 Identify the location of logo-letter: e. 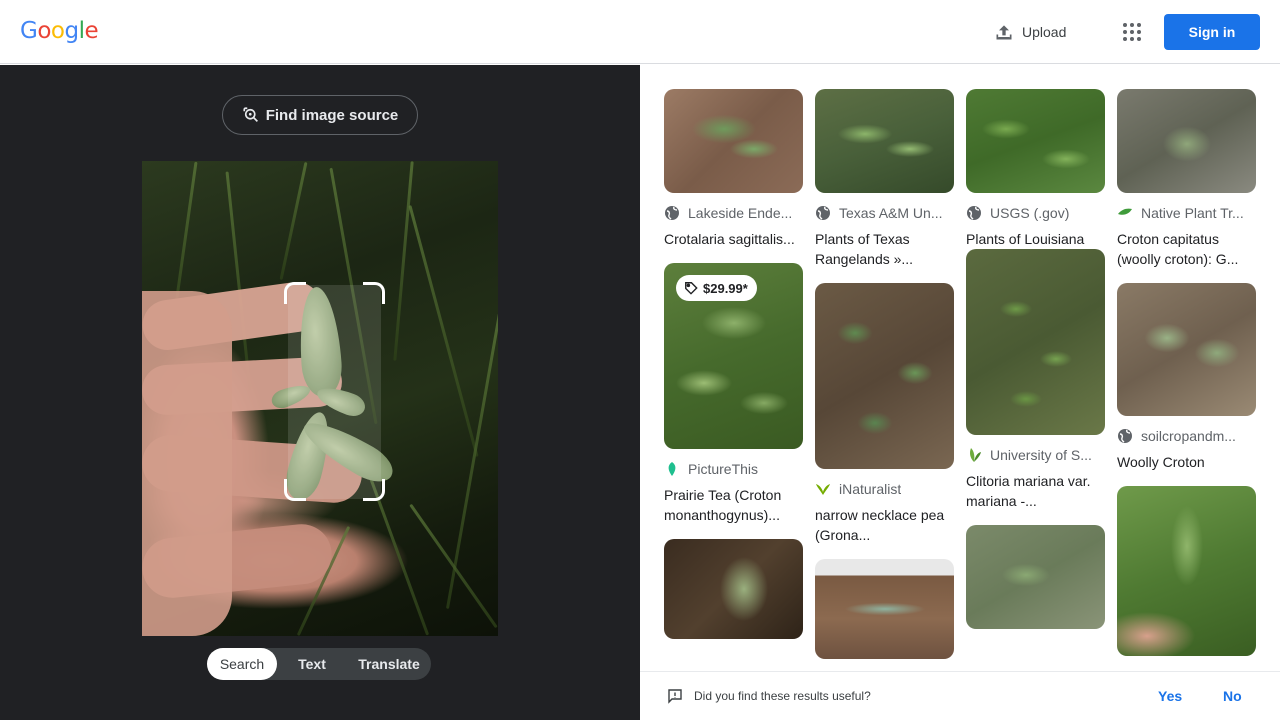
(91, 31).